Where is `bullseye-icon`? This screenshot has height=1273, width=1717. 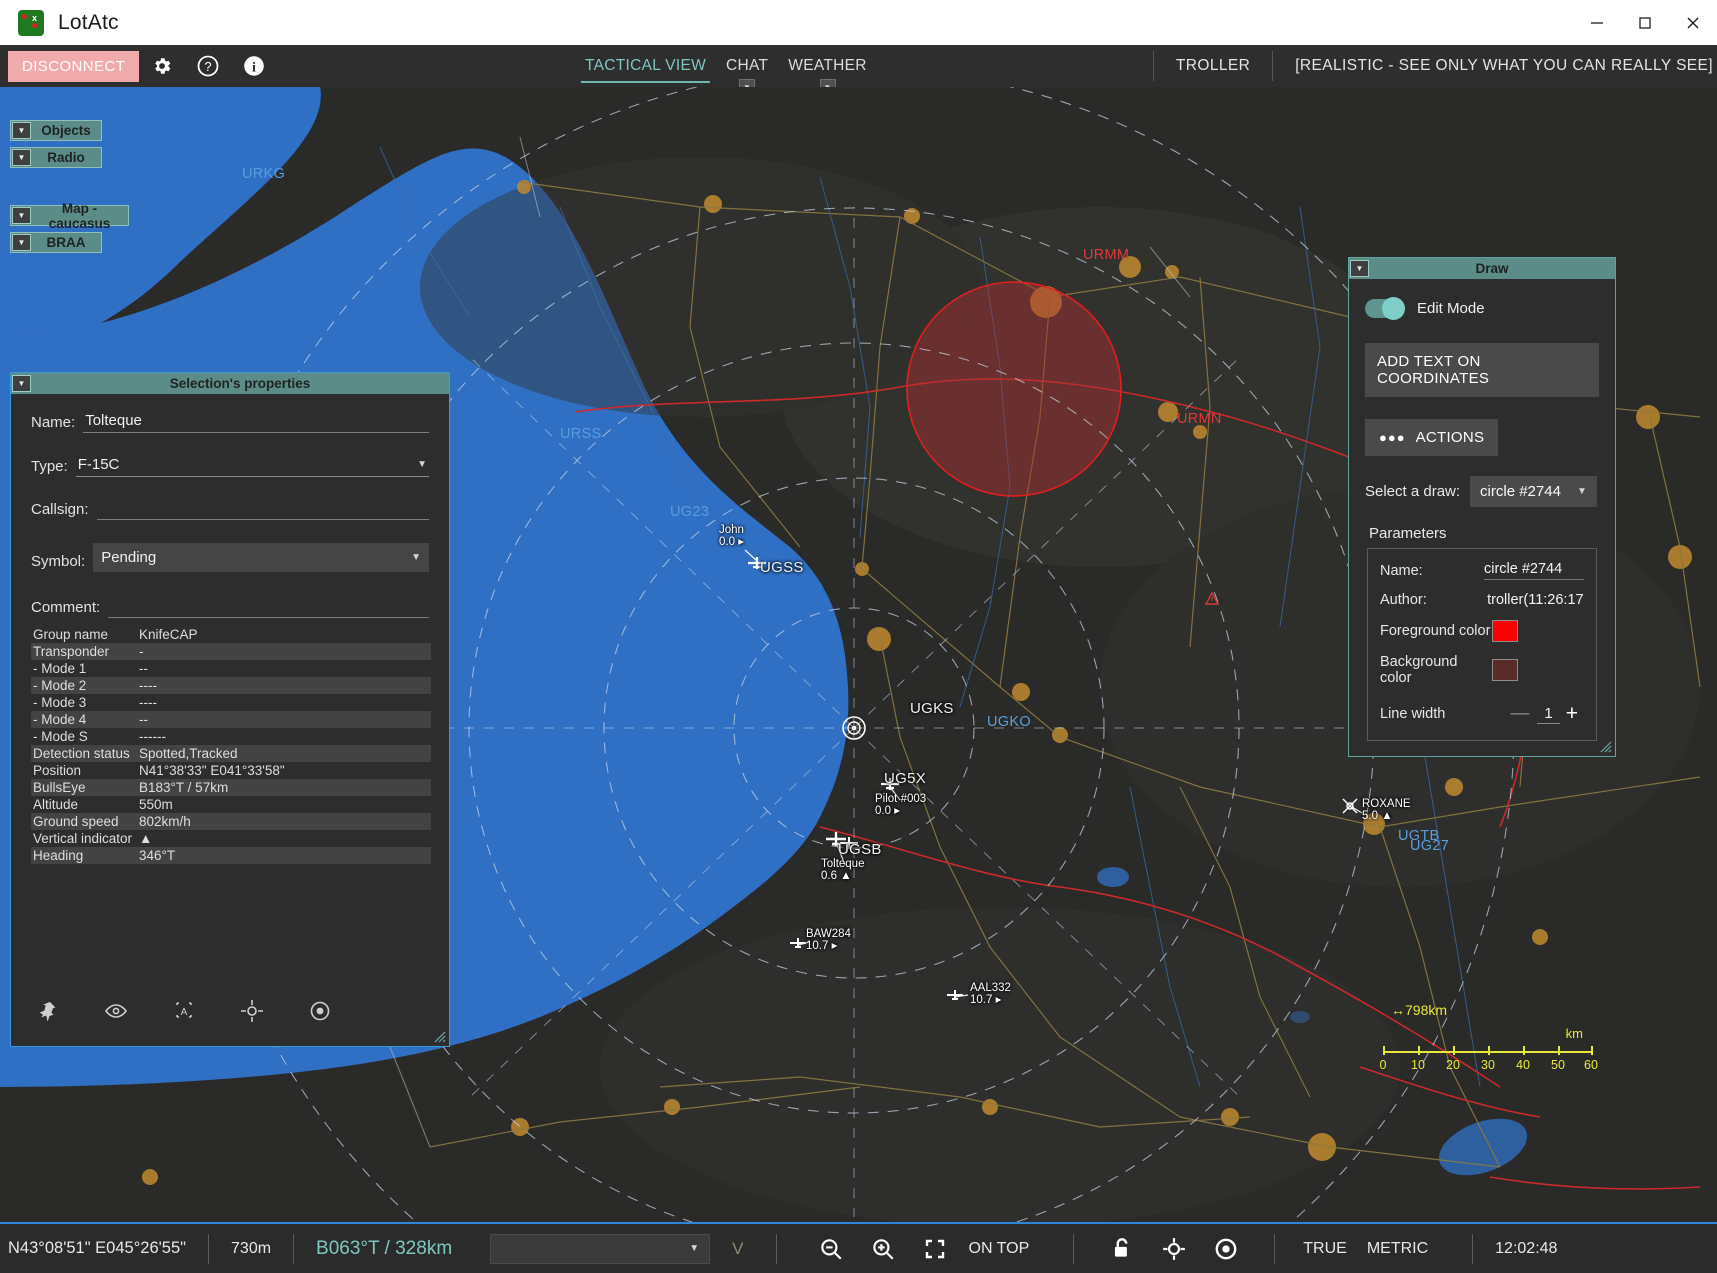 bullseye-icon is located at coordinates (1226, 1248).